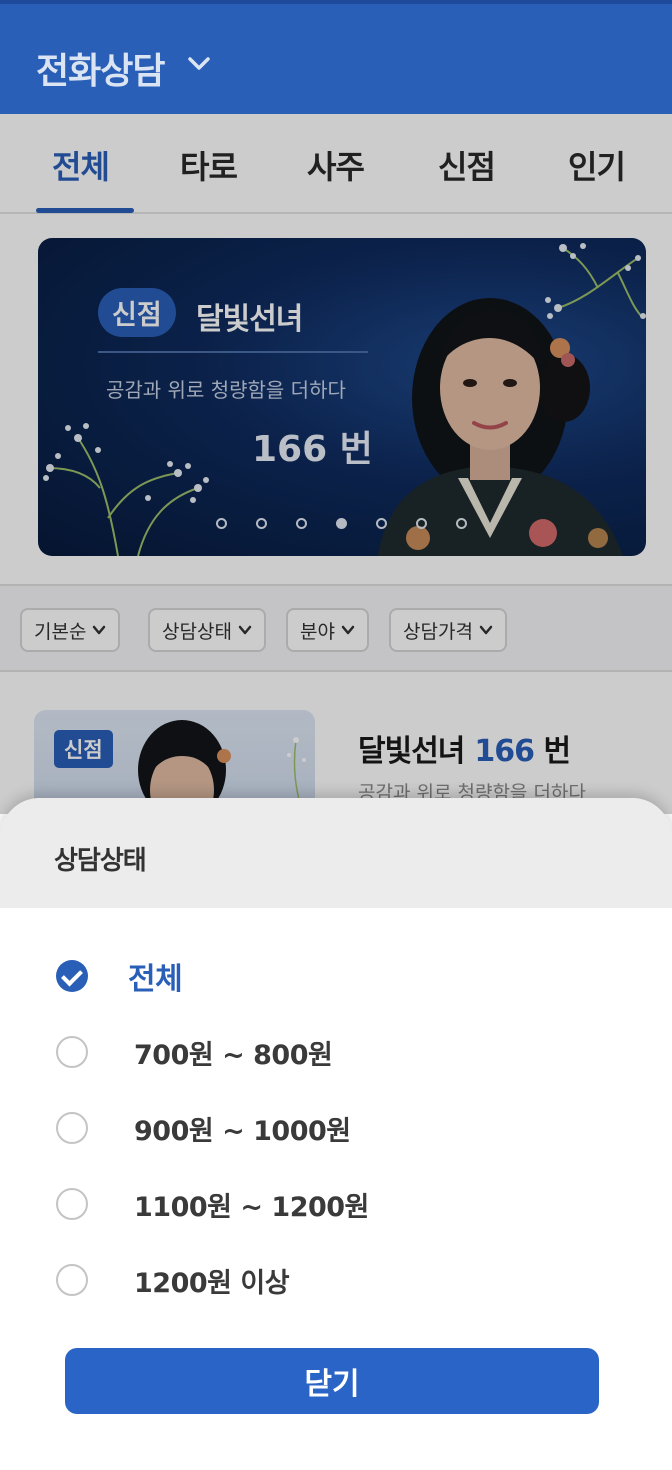 This screenshot has height=1470, width=672. Describe the element at coordinates (119, 976) in the screenshot. I see `option-all: 전체` at that location.